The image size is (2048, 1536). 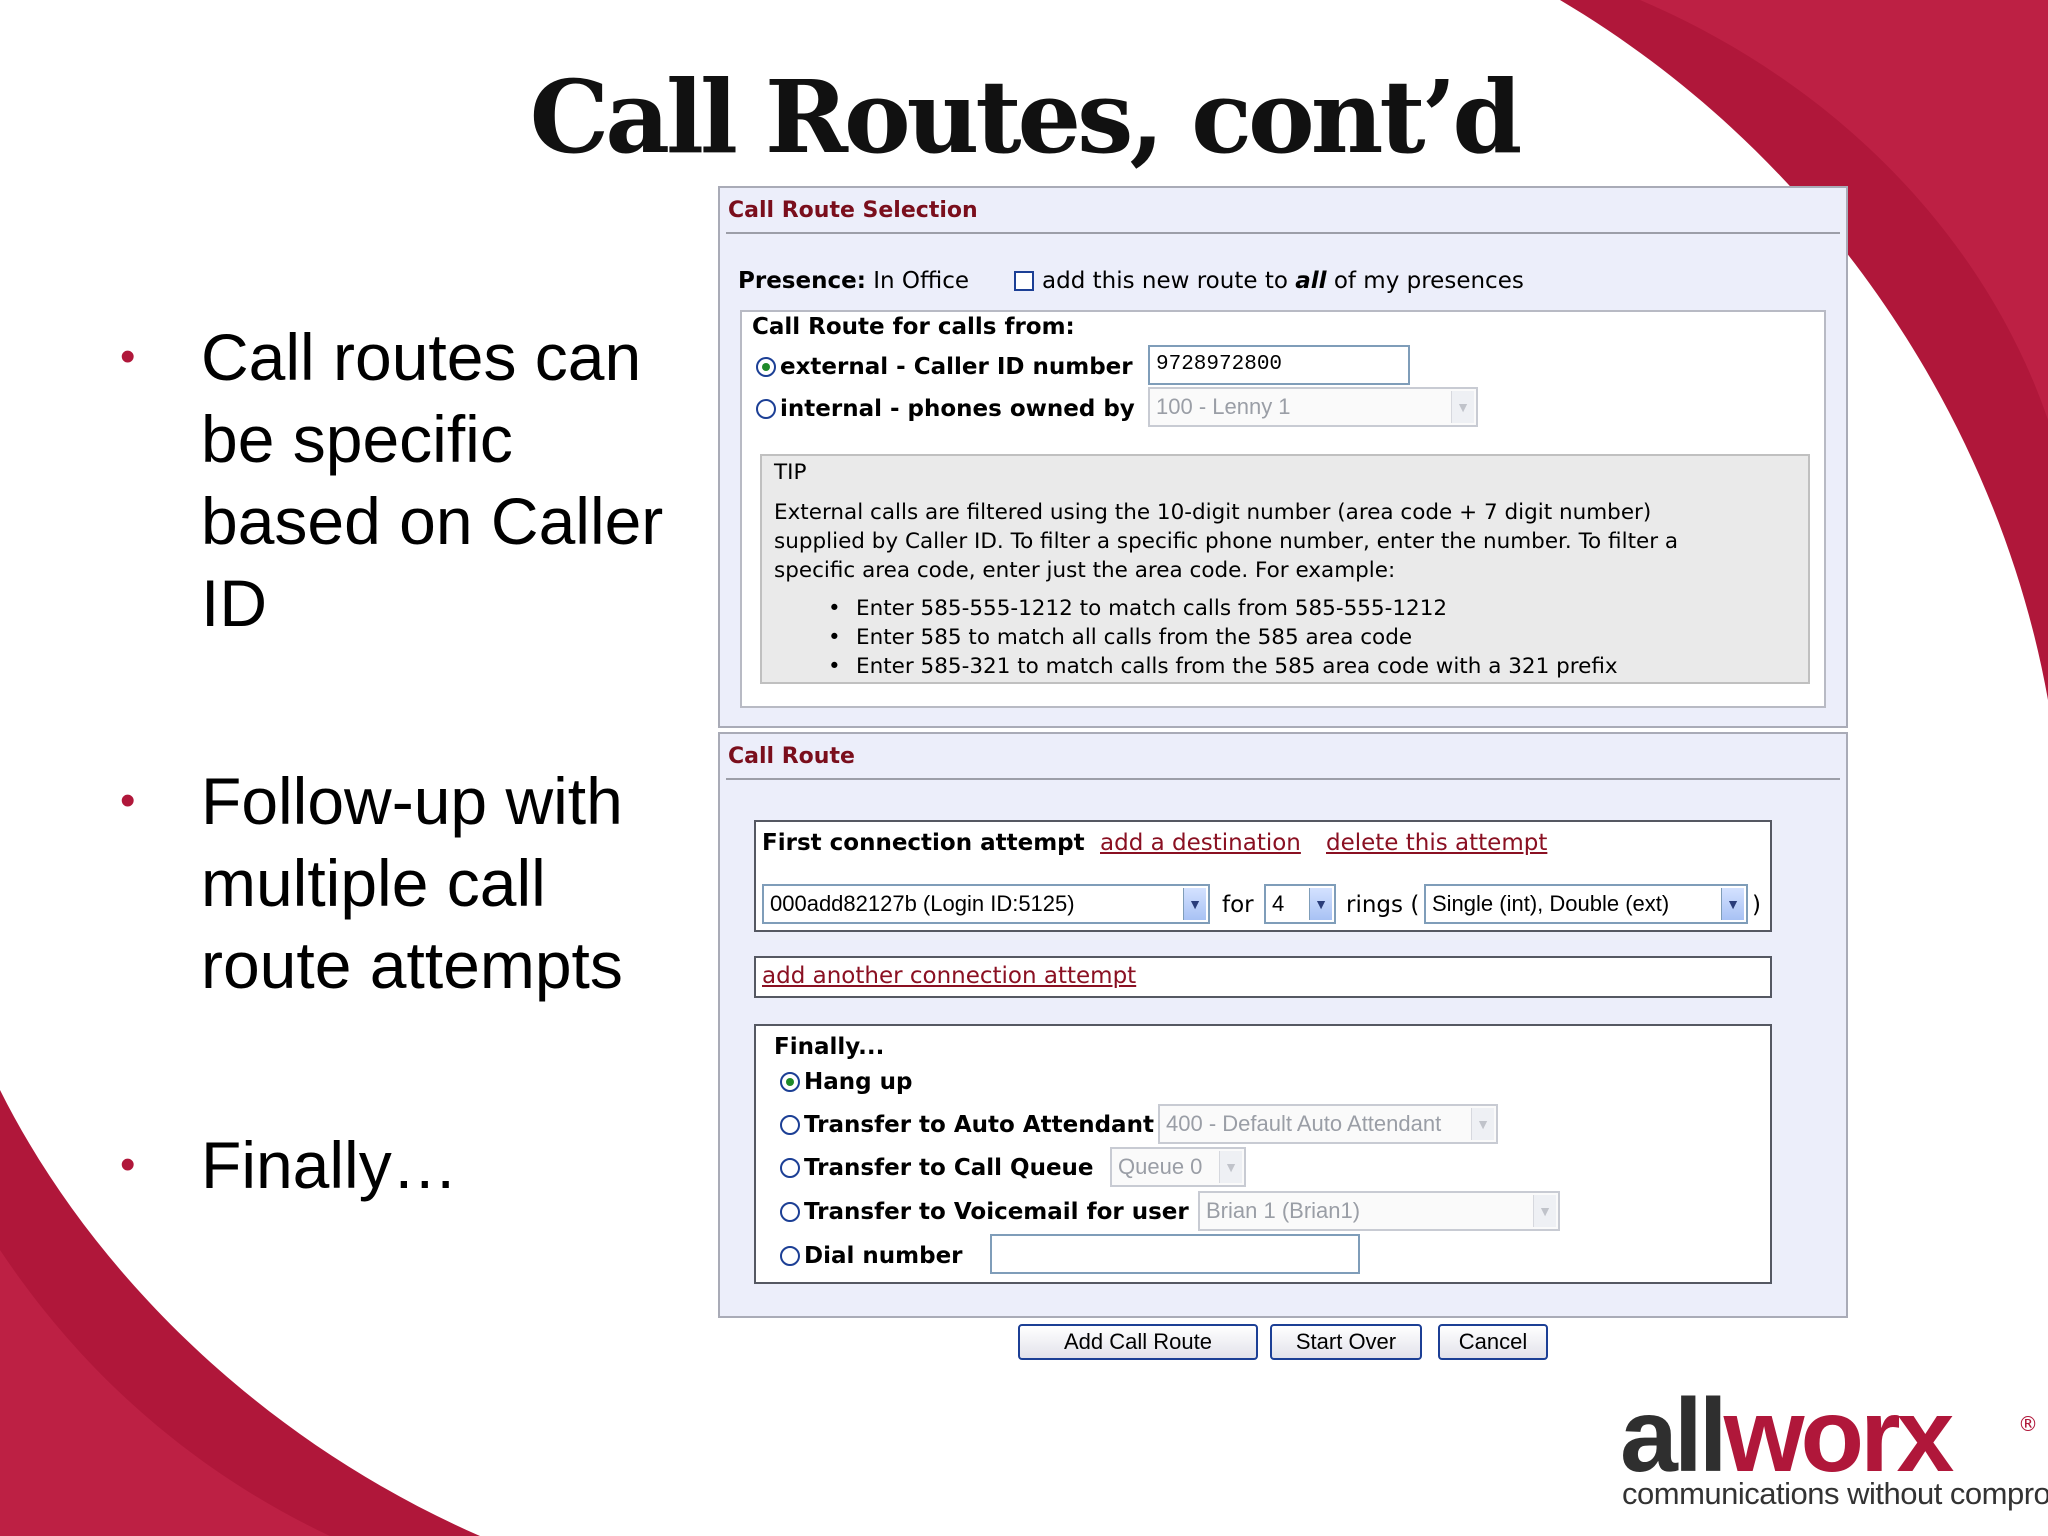 What do you see at coordinates (1278, 903) in the screenshot?
I see `rings-value: 4` at bounding box center [1278, 903].